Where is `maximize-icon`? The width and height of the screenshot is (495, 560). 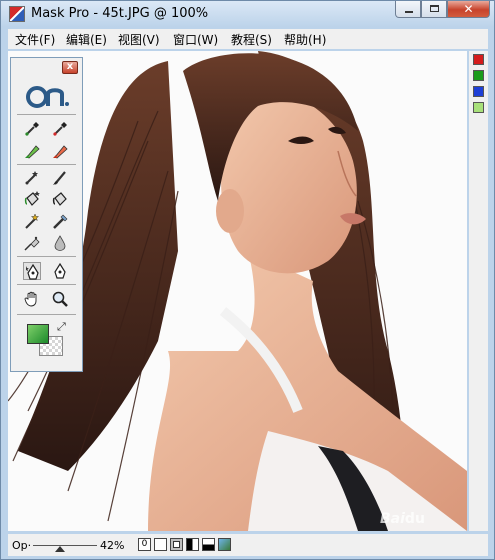
maximize-icon is located at coordinates (434, 8).